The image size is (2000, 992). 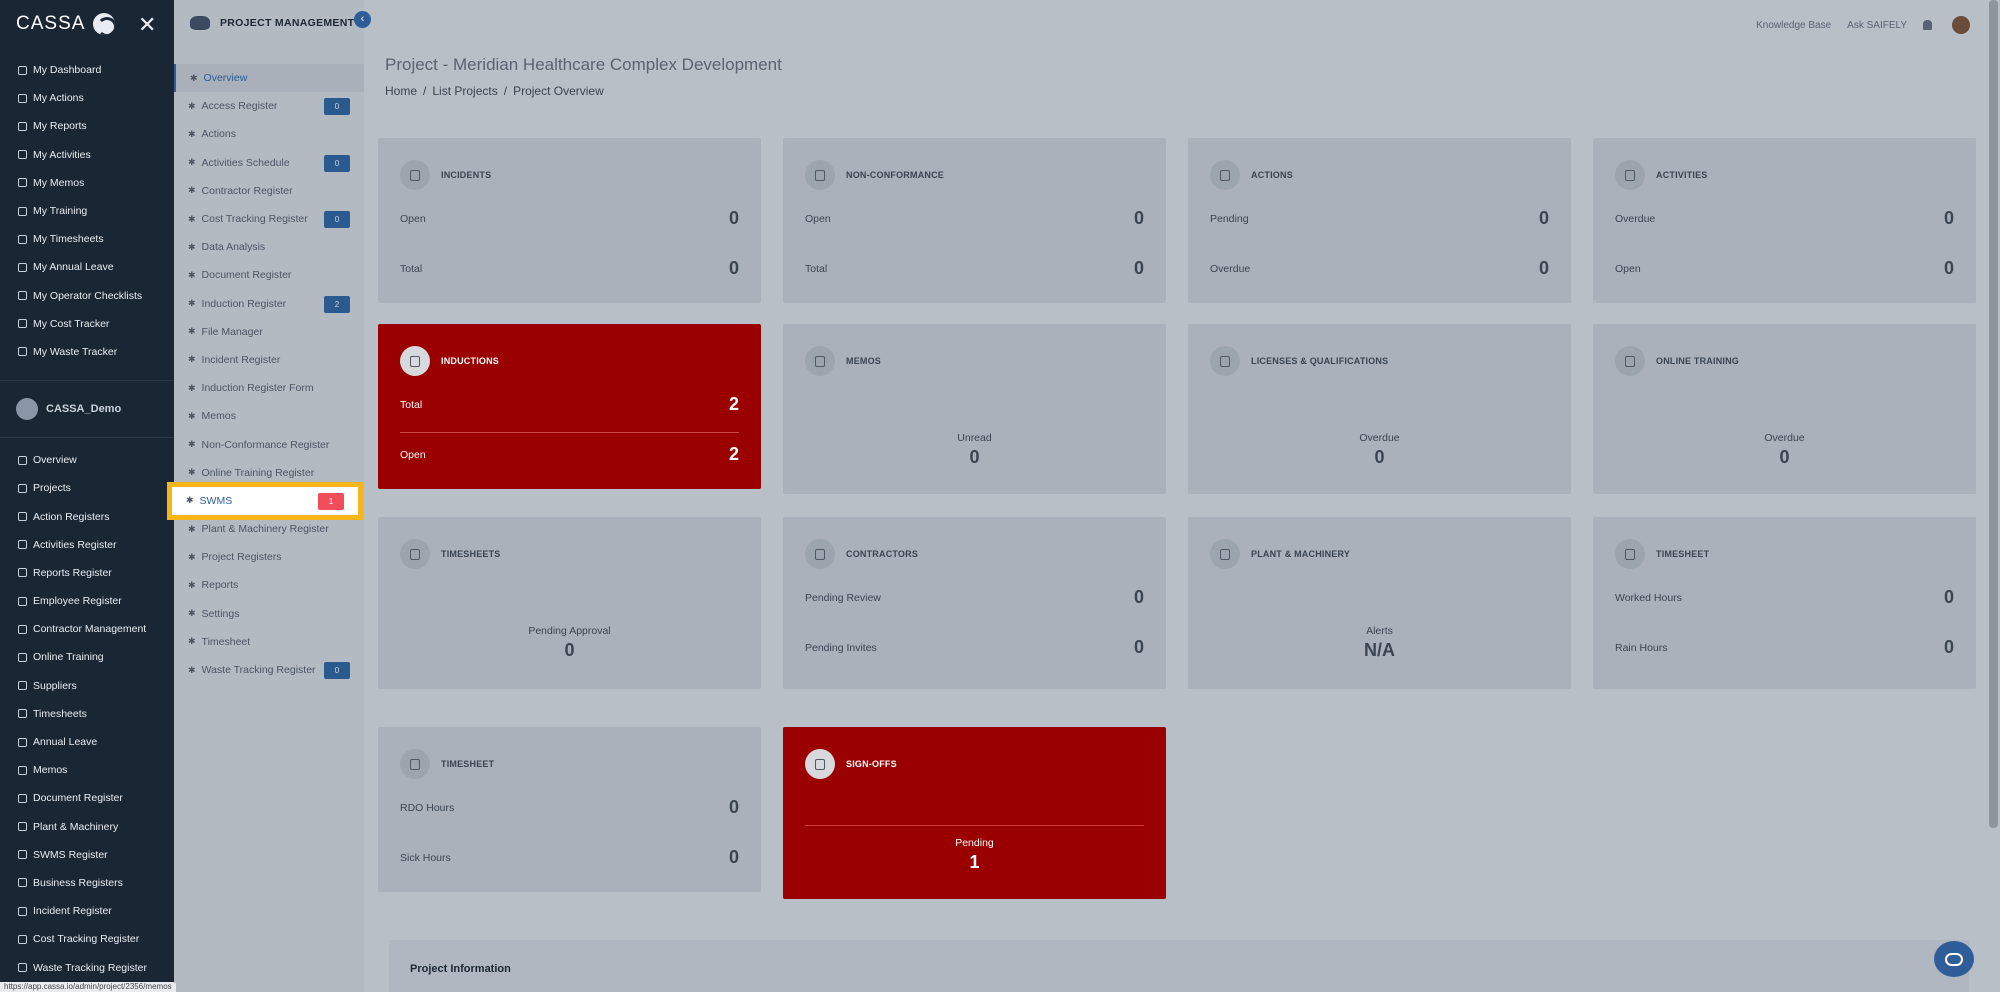 I want to click on panel-item-actions: ✱ Actions, so click(x=269, y=134).